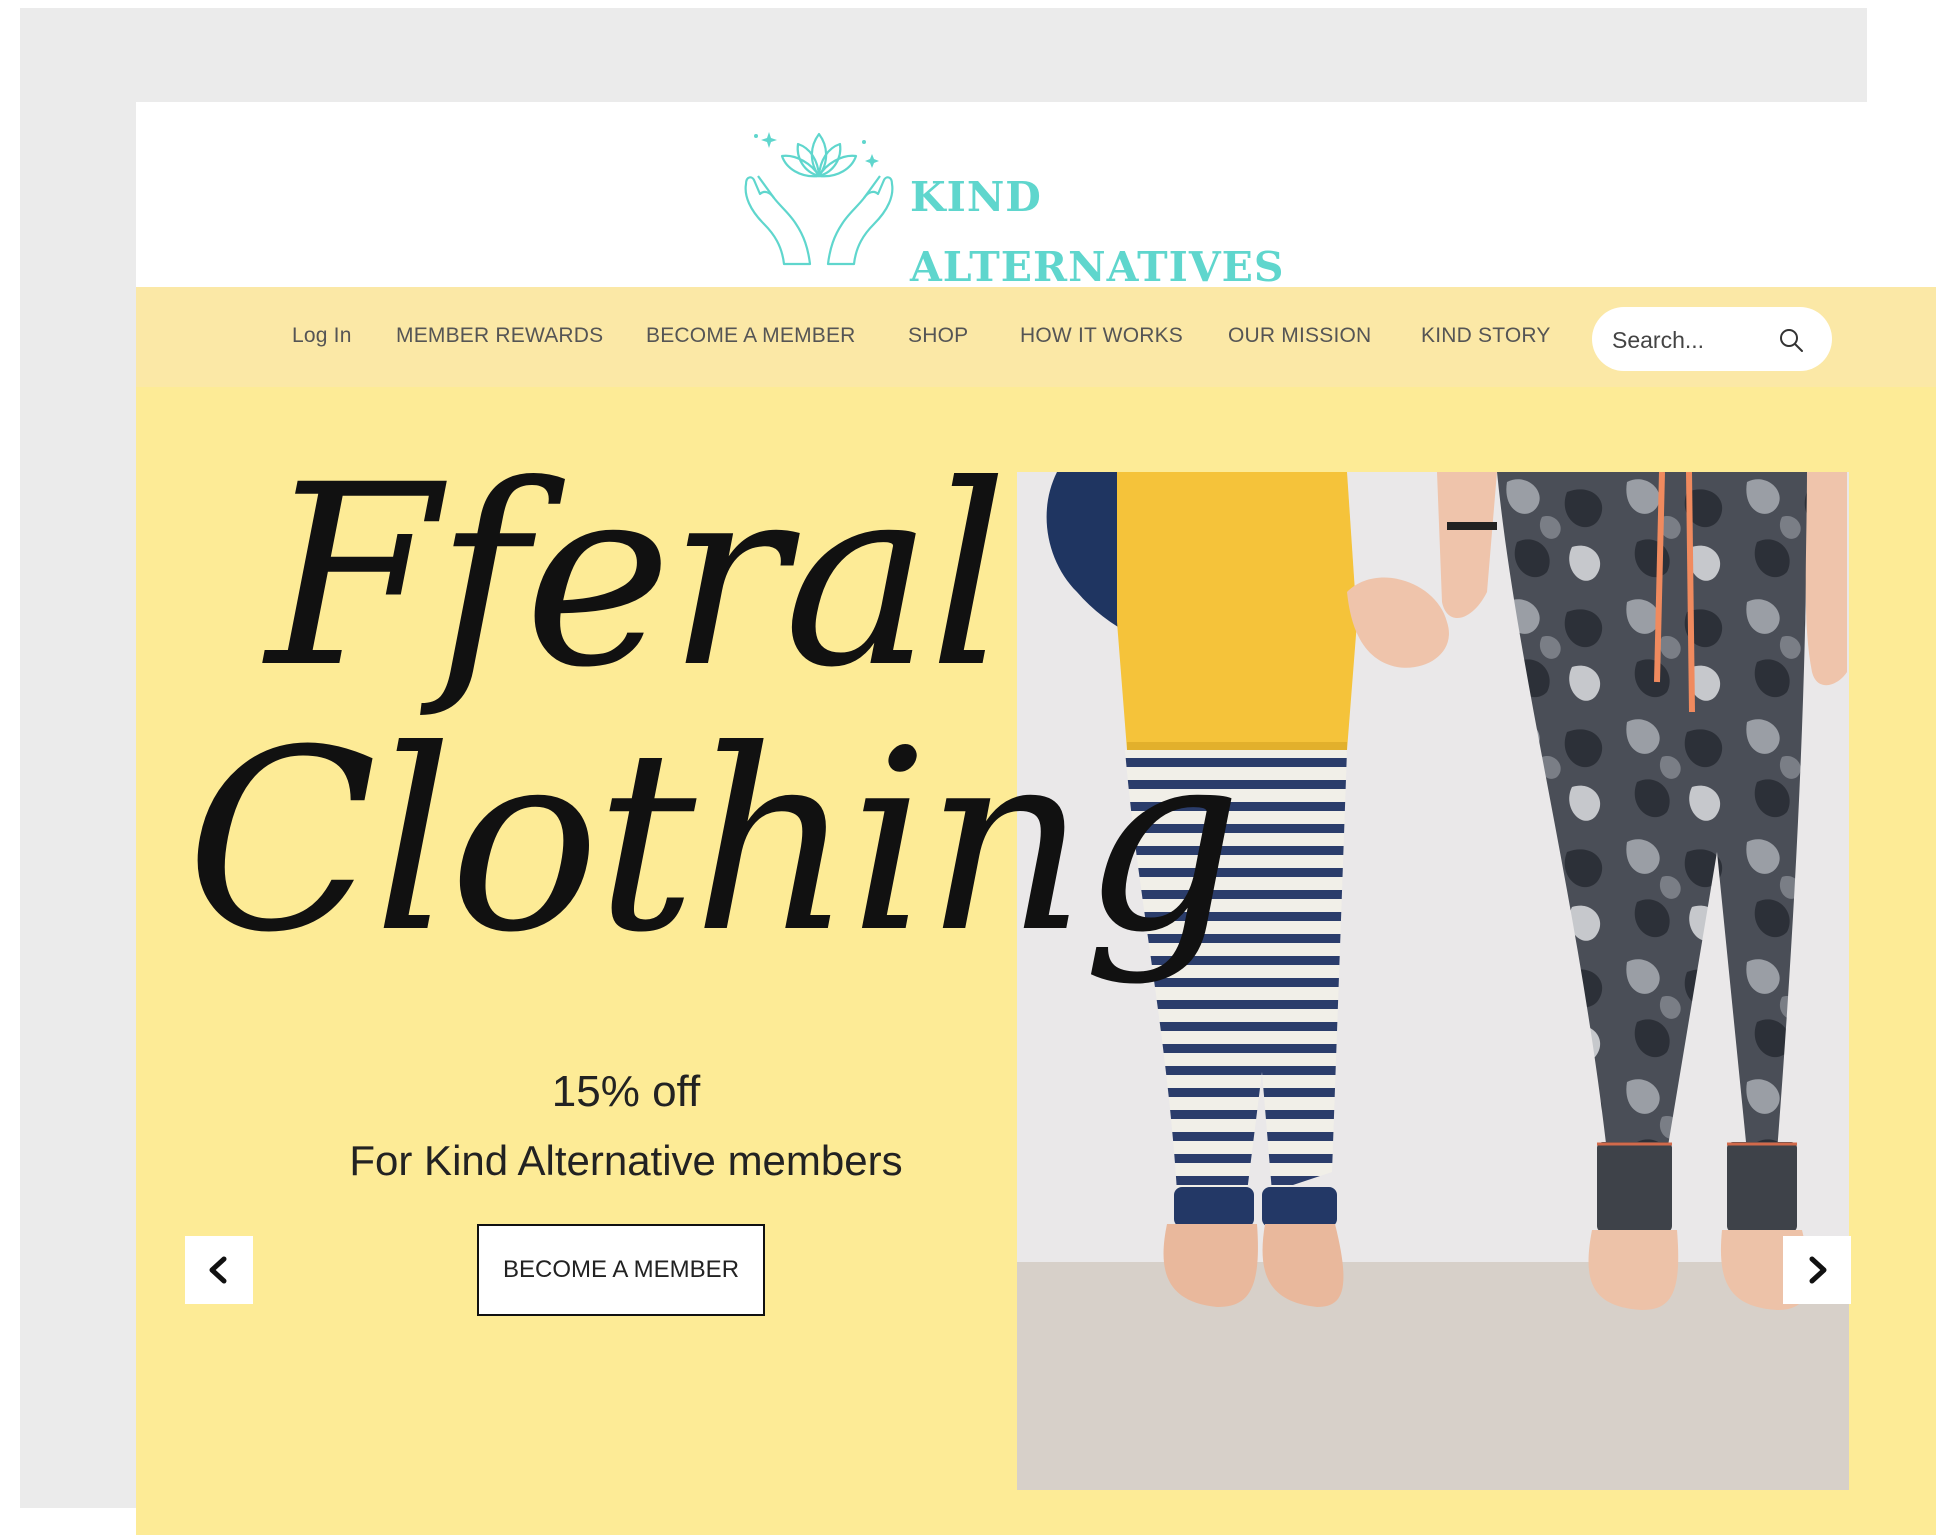 The image size is (1947, 1535). What do you see at coordinates (1486, 336) in the screenshot?
I see `nav-kind-story: KIND STORY` at bounding box center [1486, 336].